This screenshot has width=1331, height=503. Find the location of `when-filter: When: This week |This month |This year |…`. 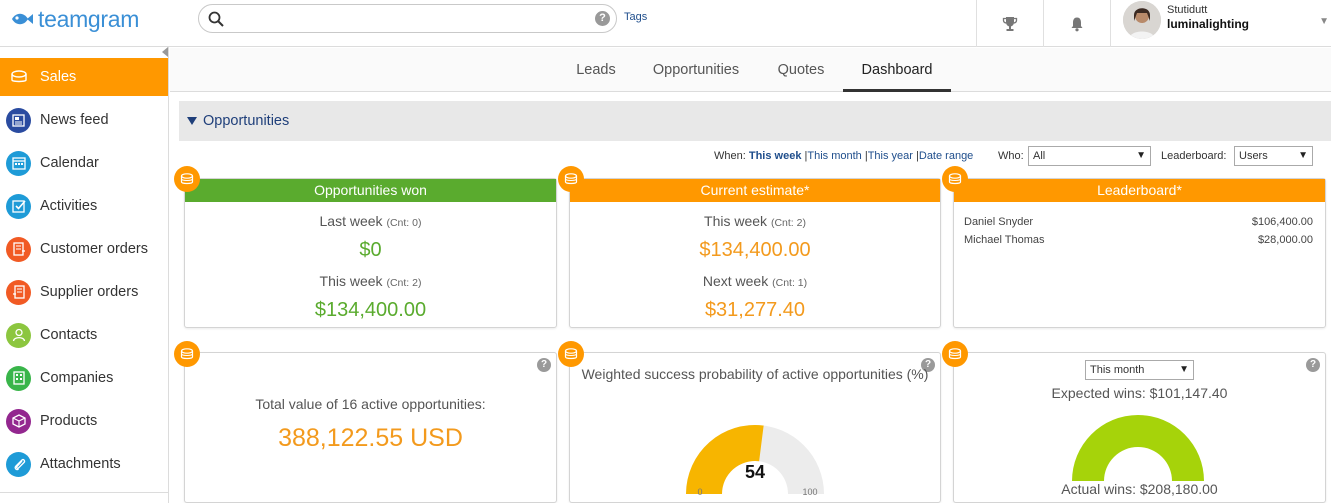

when-filter: When: This week |This month |This year |… is located at coordinates (843, 156).